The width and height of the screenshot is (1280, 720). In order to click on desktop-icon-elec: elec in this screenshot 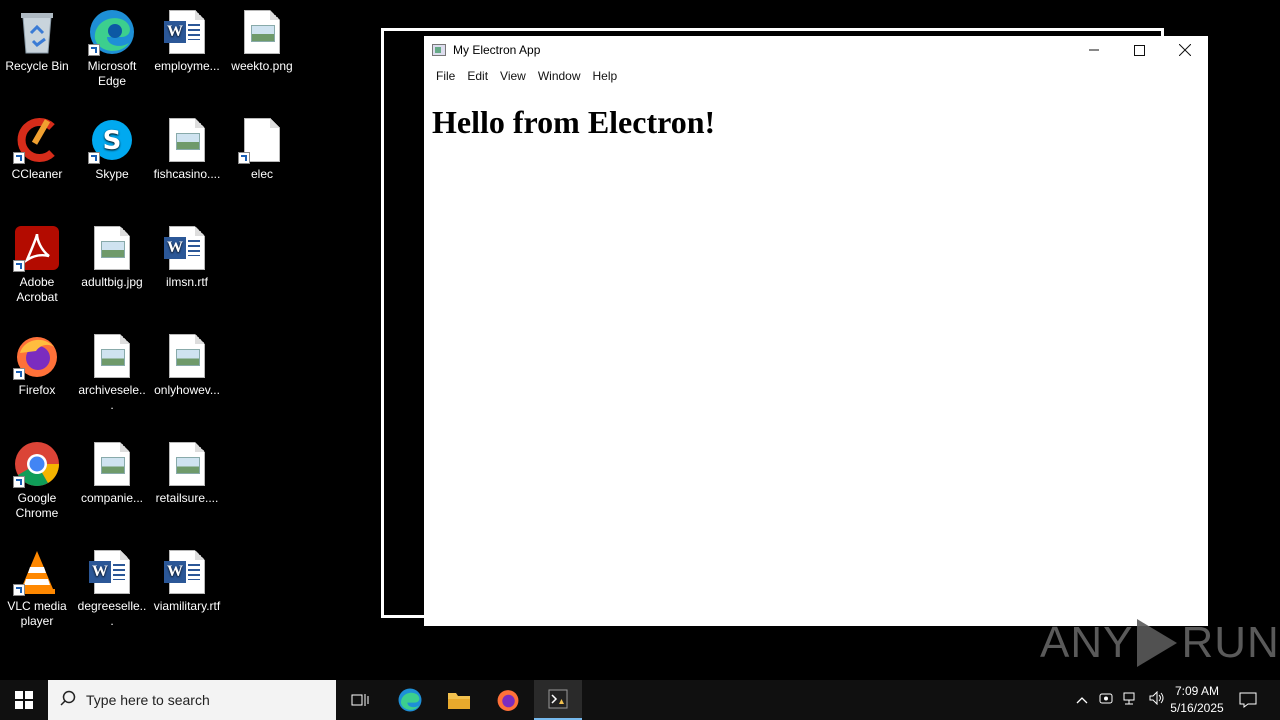, I will do `click(262, 149)`.